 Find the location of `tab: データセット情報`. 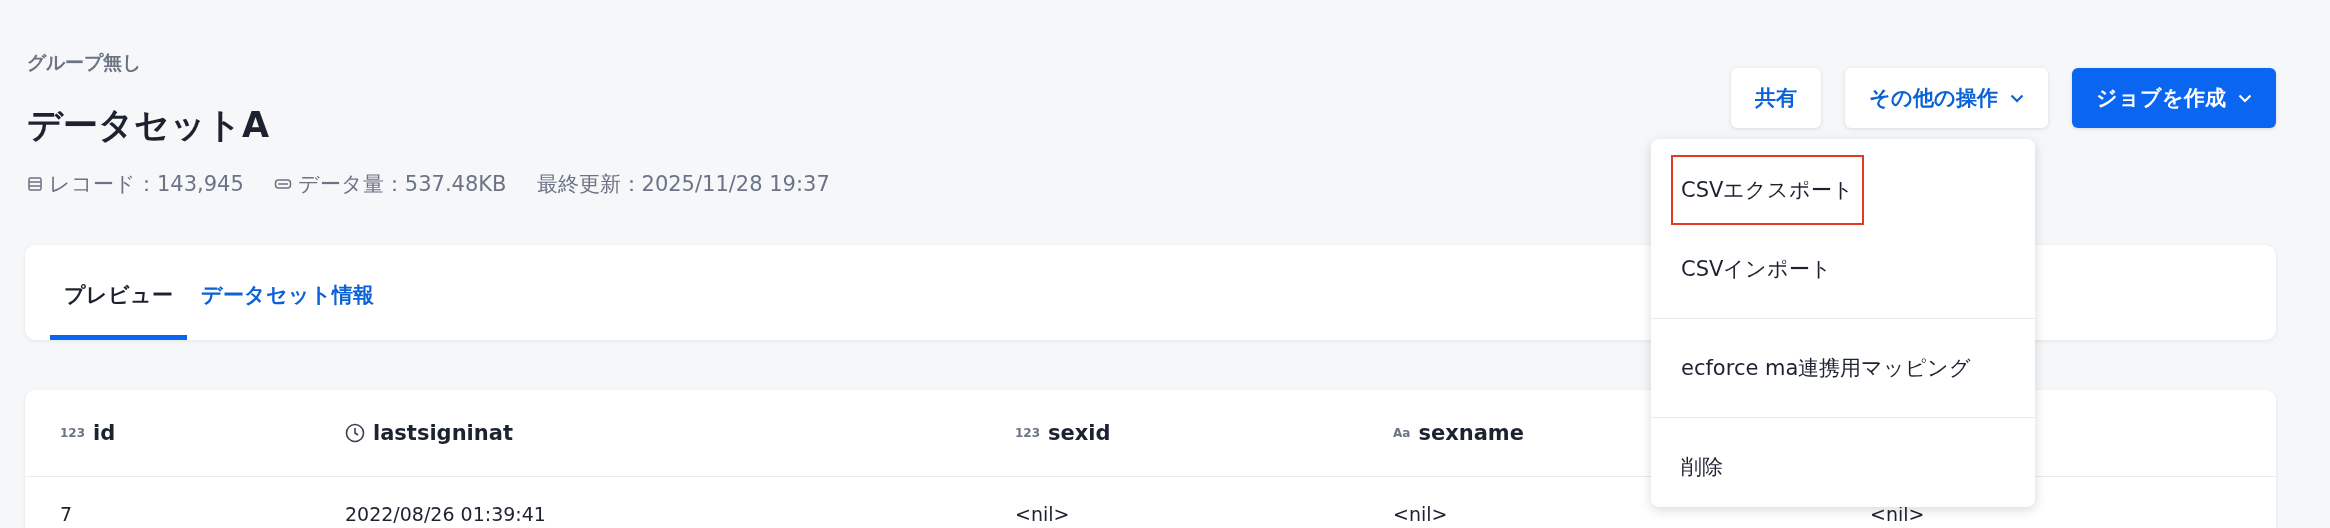

tab: データセット情報 is located at coordinates (287, 297).